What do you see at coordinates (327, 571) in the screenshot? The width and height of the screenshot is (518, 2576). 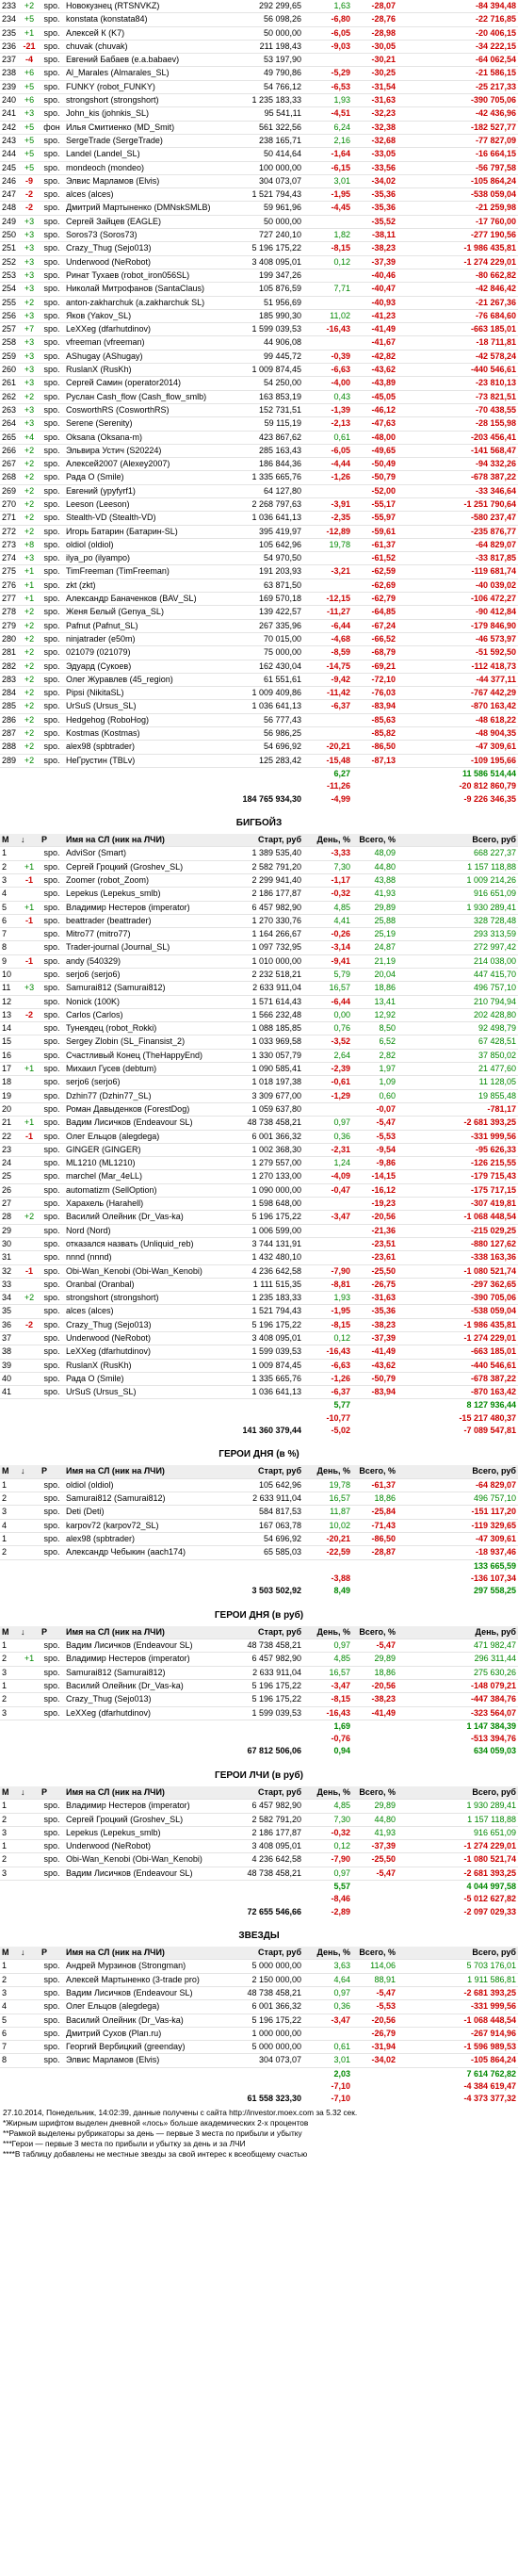 I see `day-pct-cell: -3,21` at bounding box center [327, 571].